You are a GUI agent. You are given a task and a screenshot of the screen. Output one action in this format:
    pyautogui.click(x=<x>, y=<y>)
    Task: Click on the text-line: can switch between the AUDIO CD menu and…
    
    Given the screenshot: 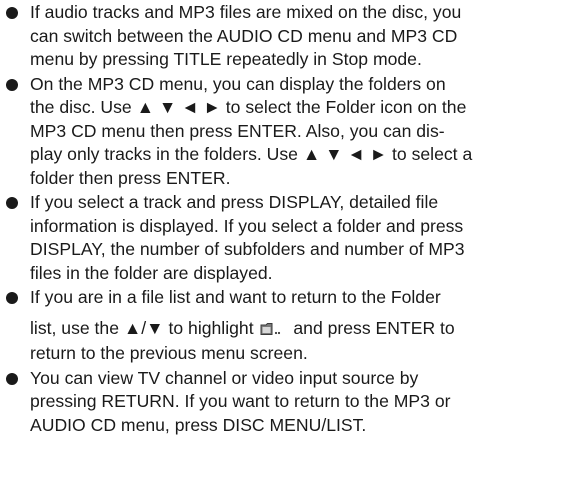 What is the action you would take?
    pyautogui.click(x=244, y=35)
    